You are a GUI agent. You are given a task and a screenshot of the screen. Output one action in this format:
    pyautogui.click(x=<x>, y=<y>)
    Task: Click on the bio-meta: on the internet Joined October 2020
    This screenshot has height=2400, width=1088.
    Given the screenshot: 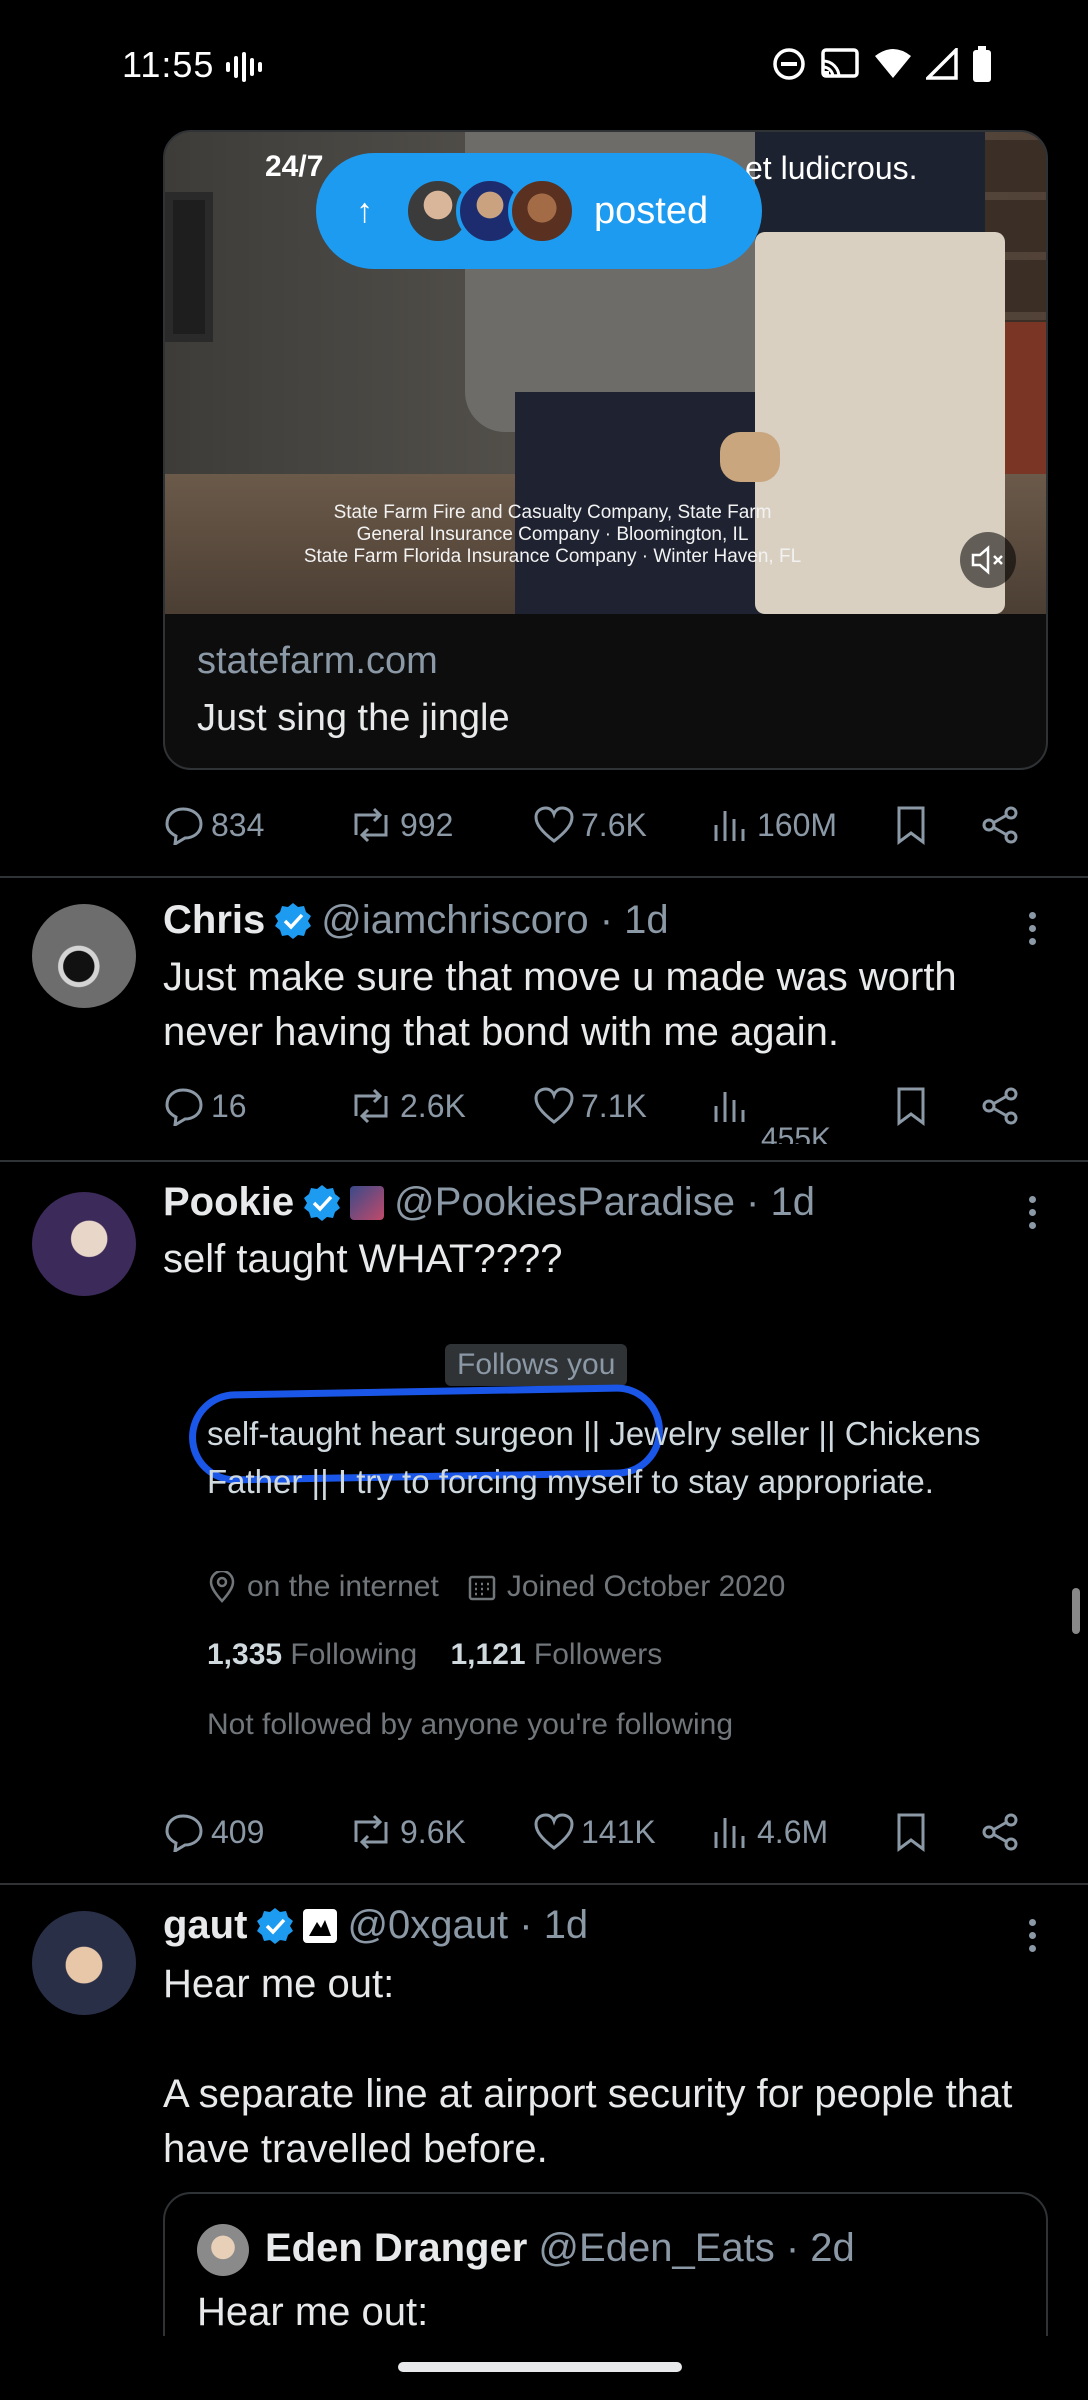 What is the action you would take?
    pyautogui.click(x=496, y=1587)
    